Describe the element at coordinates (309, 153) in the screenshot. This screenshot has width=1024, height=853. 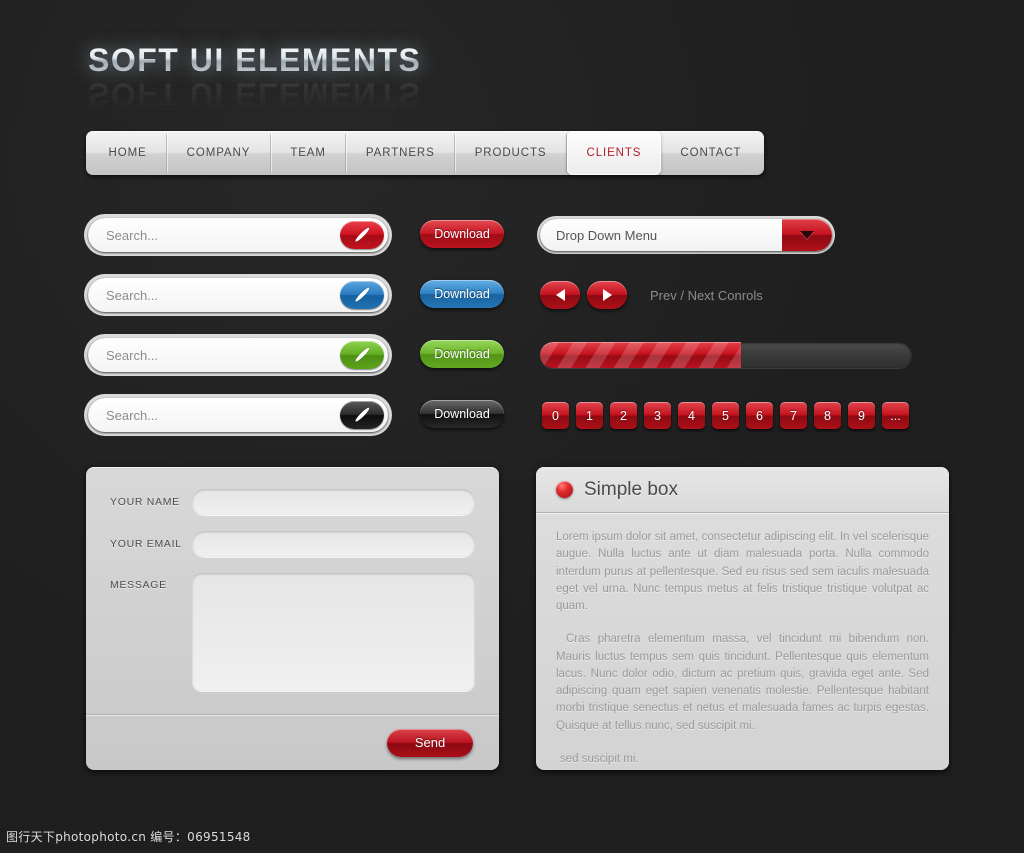
I see `nav-item-team: TEAM` at that location.